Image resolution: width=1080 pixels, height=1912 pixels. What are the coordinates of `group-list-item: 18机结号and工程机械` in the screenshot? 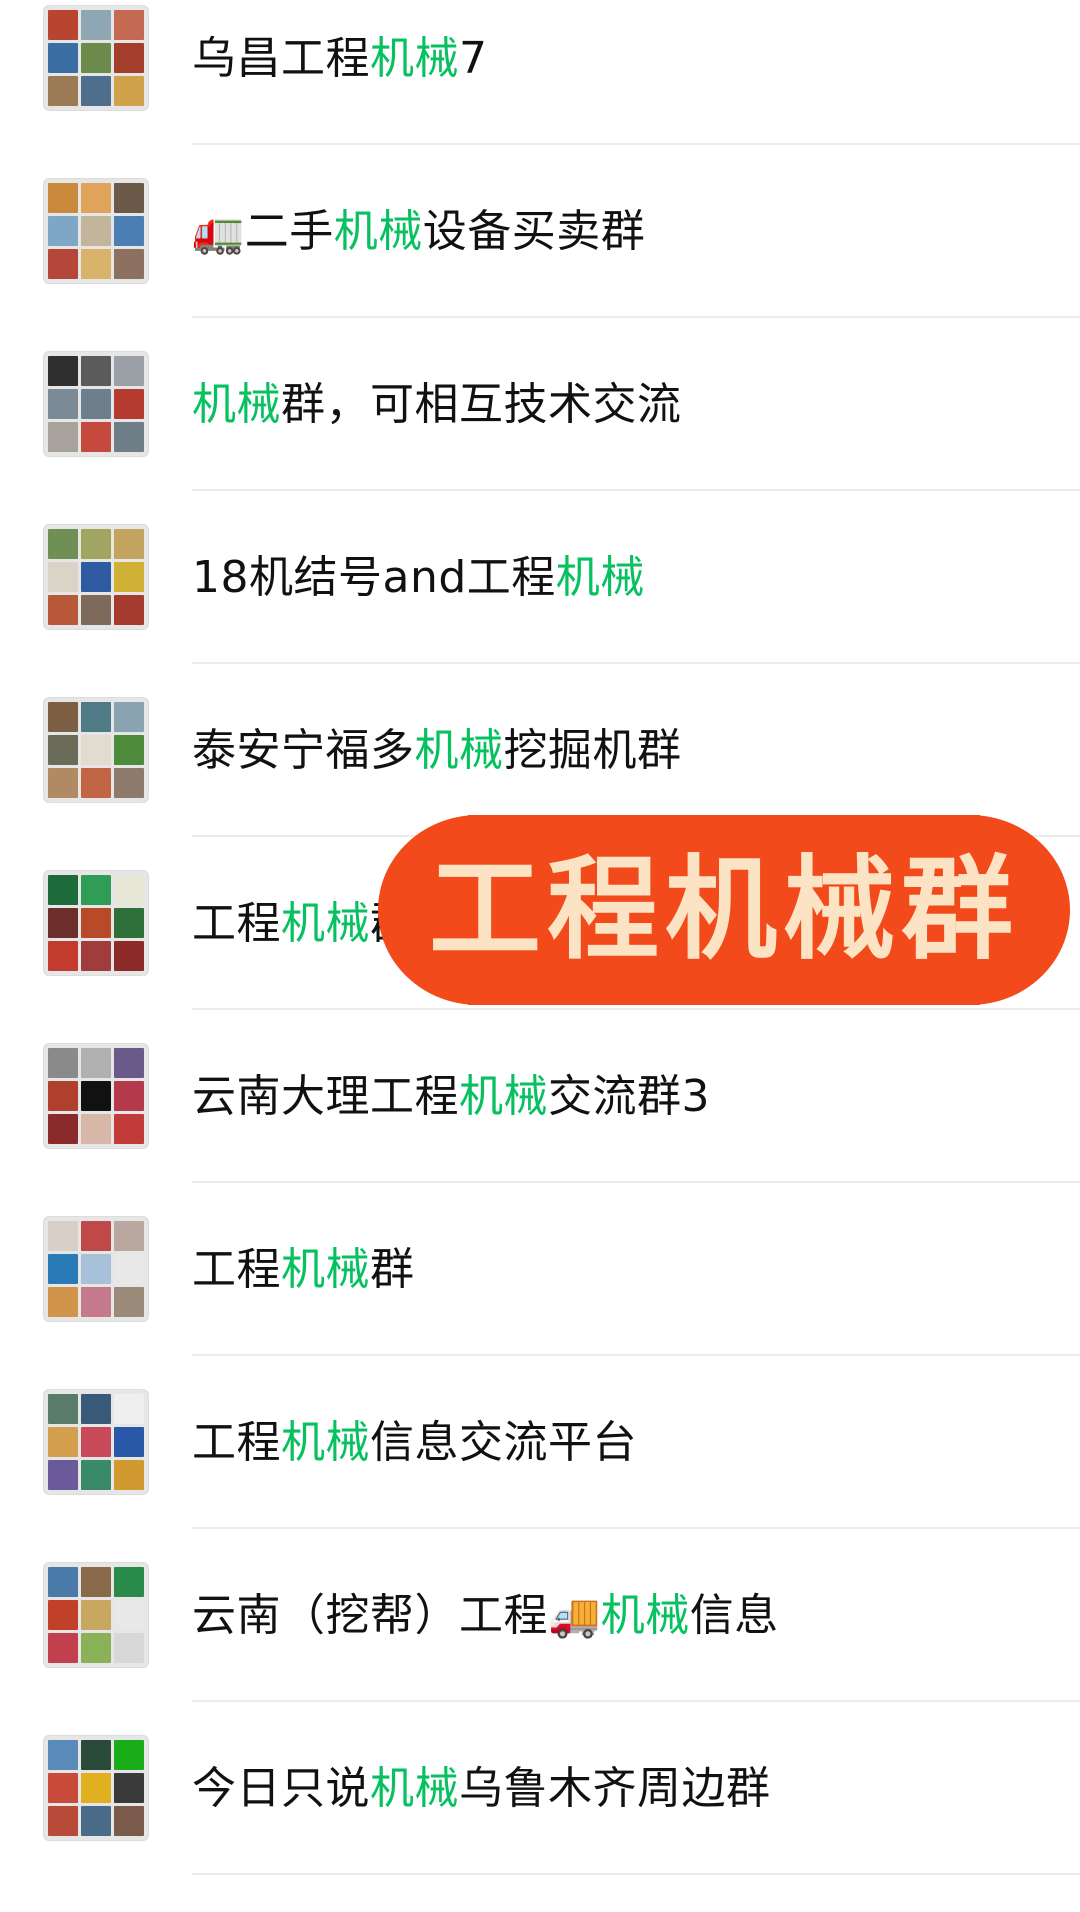 It's located at (540, 577).